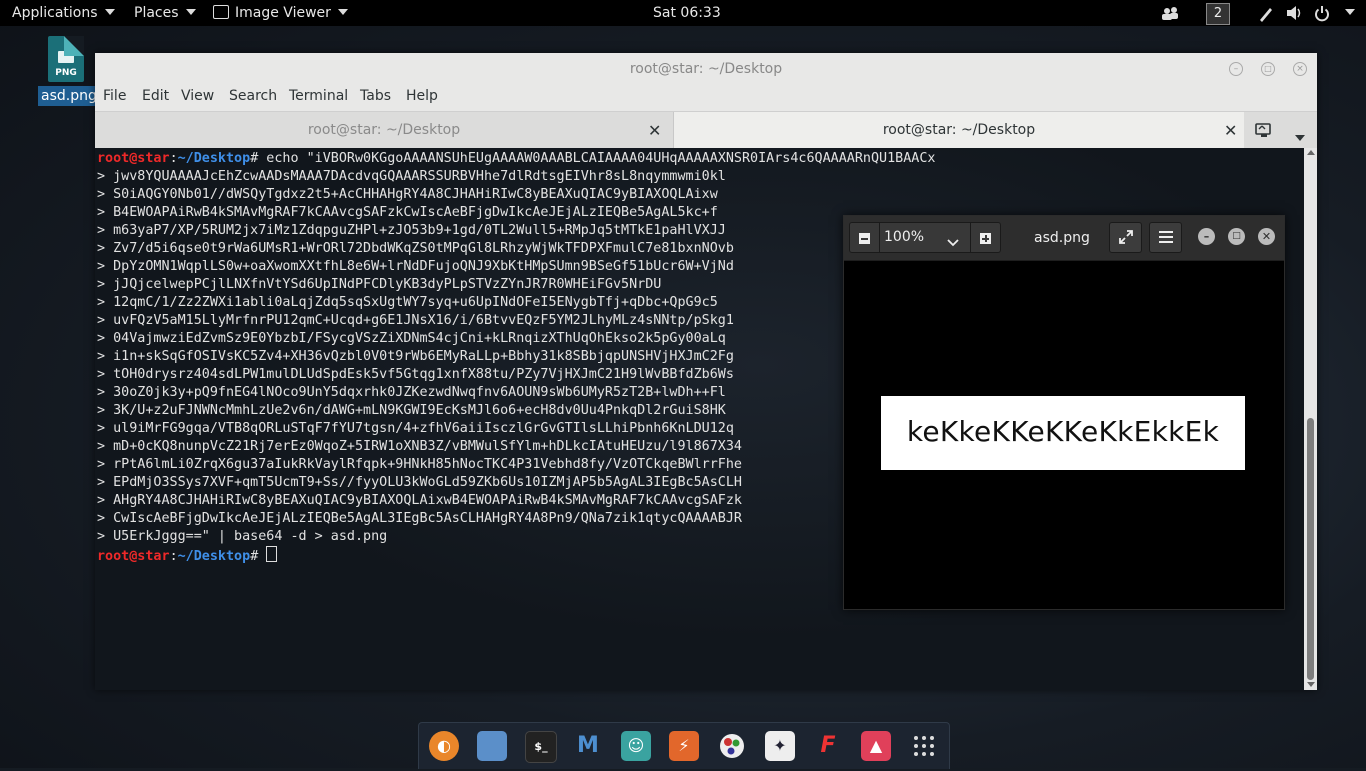 Image resolution: width=1366 pixels, height=771 pixels. I want to click on tab-2: root@star: ~/Desktop, so click(958, 130).